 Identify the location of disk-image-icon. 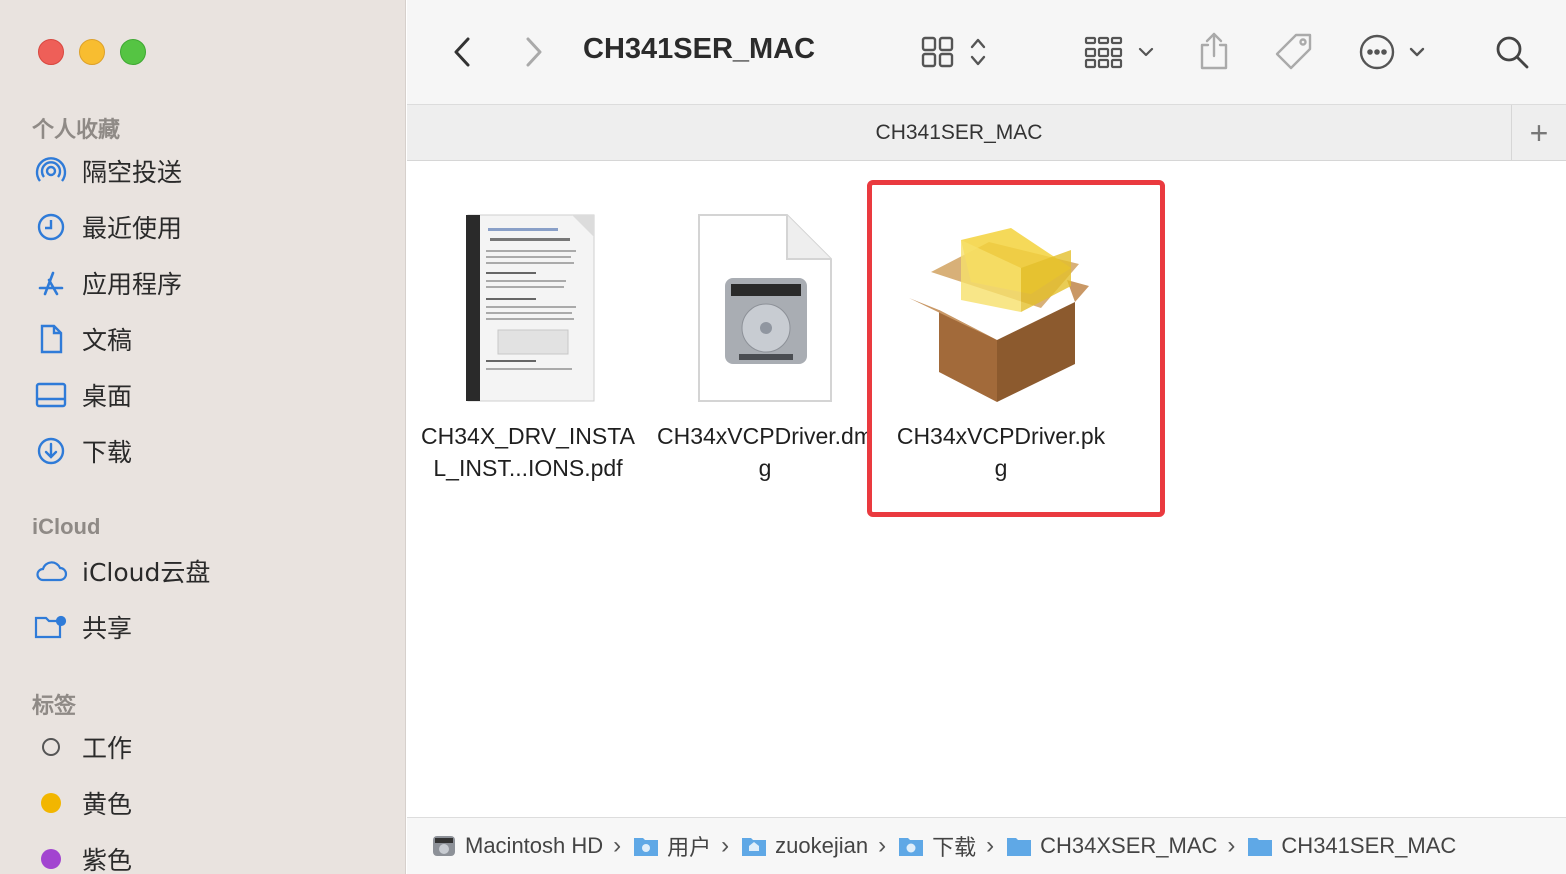
(765, 315).